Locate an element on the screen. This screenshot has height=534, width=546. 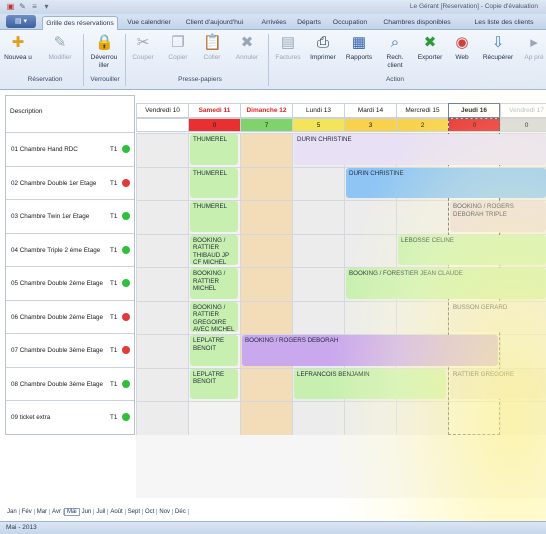
month-tab: Jan is located at coordinates (12, 512).